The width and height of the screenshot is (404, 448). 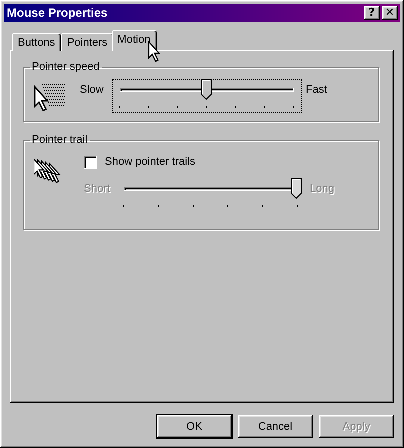 I want to click on group-title: Pointer trail, so click(x=60, y=140).